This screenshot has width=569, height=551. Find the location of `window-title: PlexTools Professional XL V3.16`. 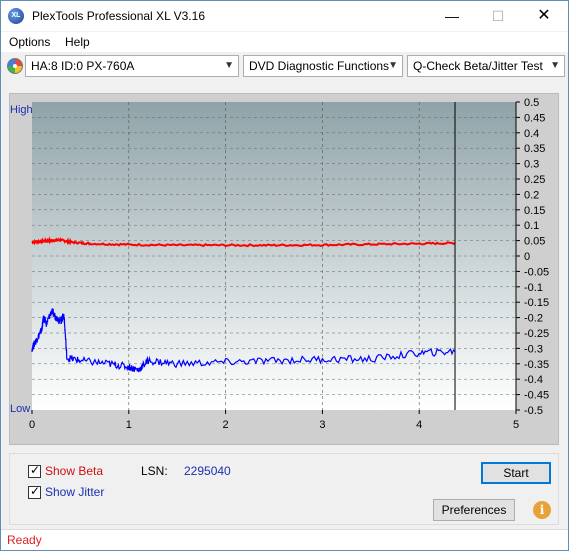

window-title: PlexTools Professional XL V3.16 is located at coordinates (118, 16).